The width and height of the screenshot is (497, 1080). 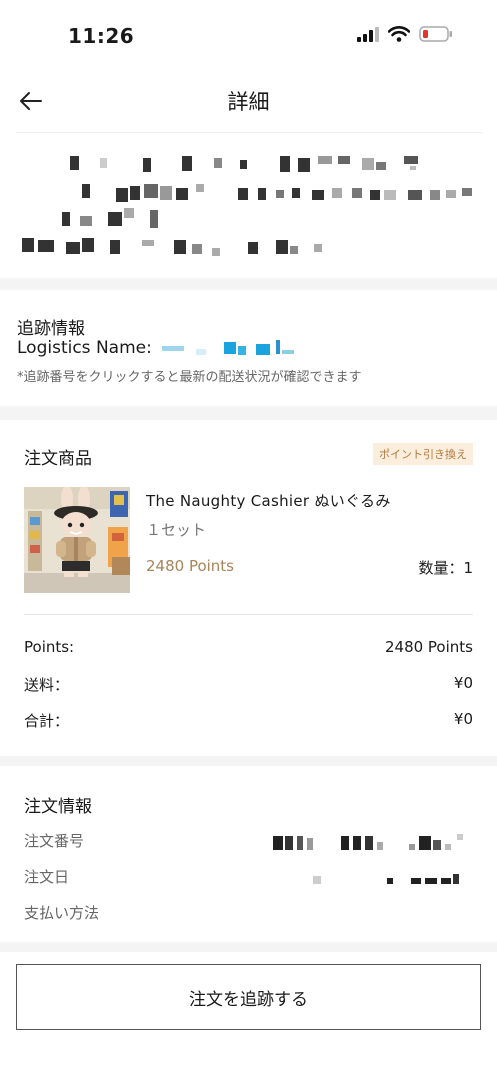 I want to click on shipping-address-redacted, so click(x=248, y=205).